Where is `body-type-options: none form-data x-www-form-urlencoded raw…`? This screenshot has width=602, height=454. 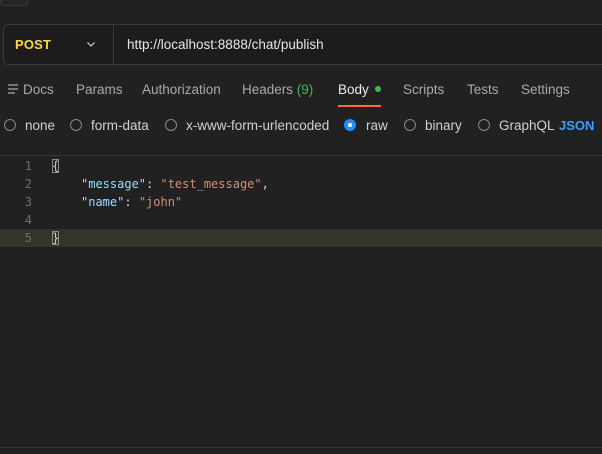 body-type-options: none form-data x-www-form-urlencoded raw… is located at coordinates (301, 127).